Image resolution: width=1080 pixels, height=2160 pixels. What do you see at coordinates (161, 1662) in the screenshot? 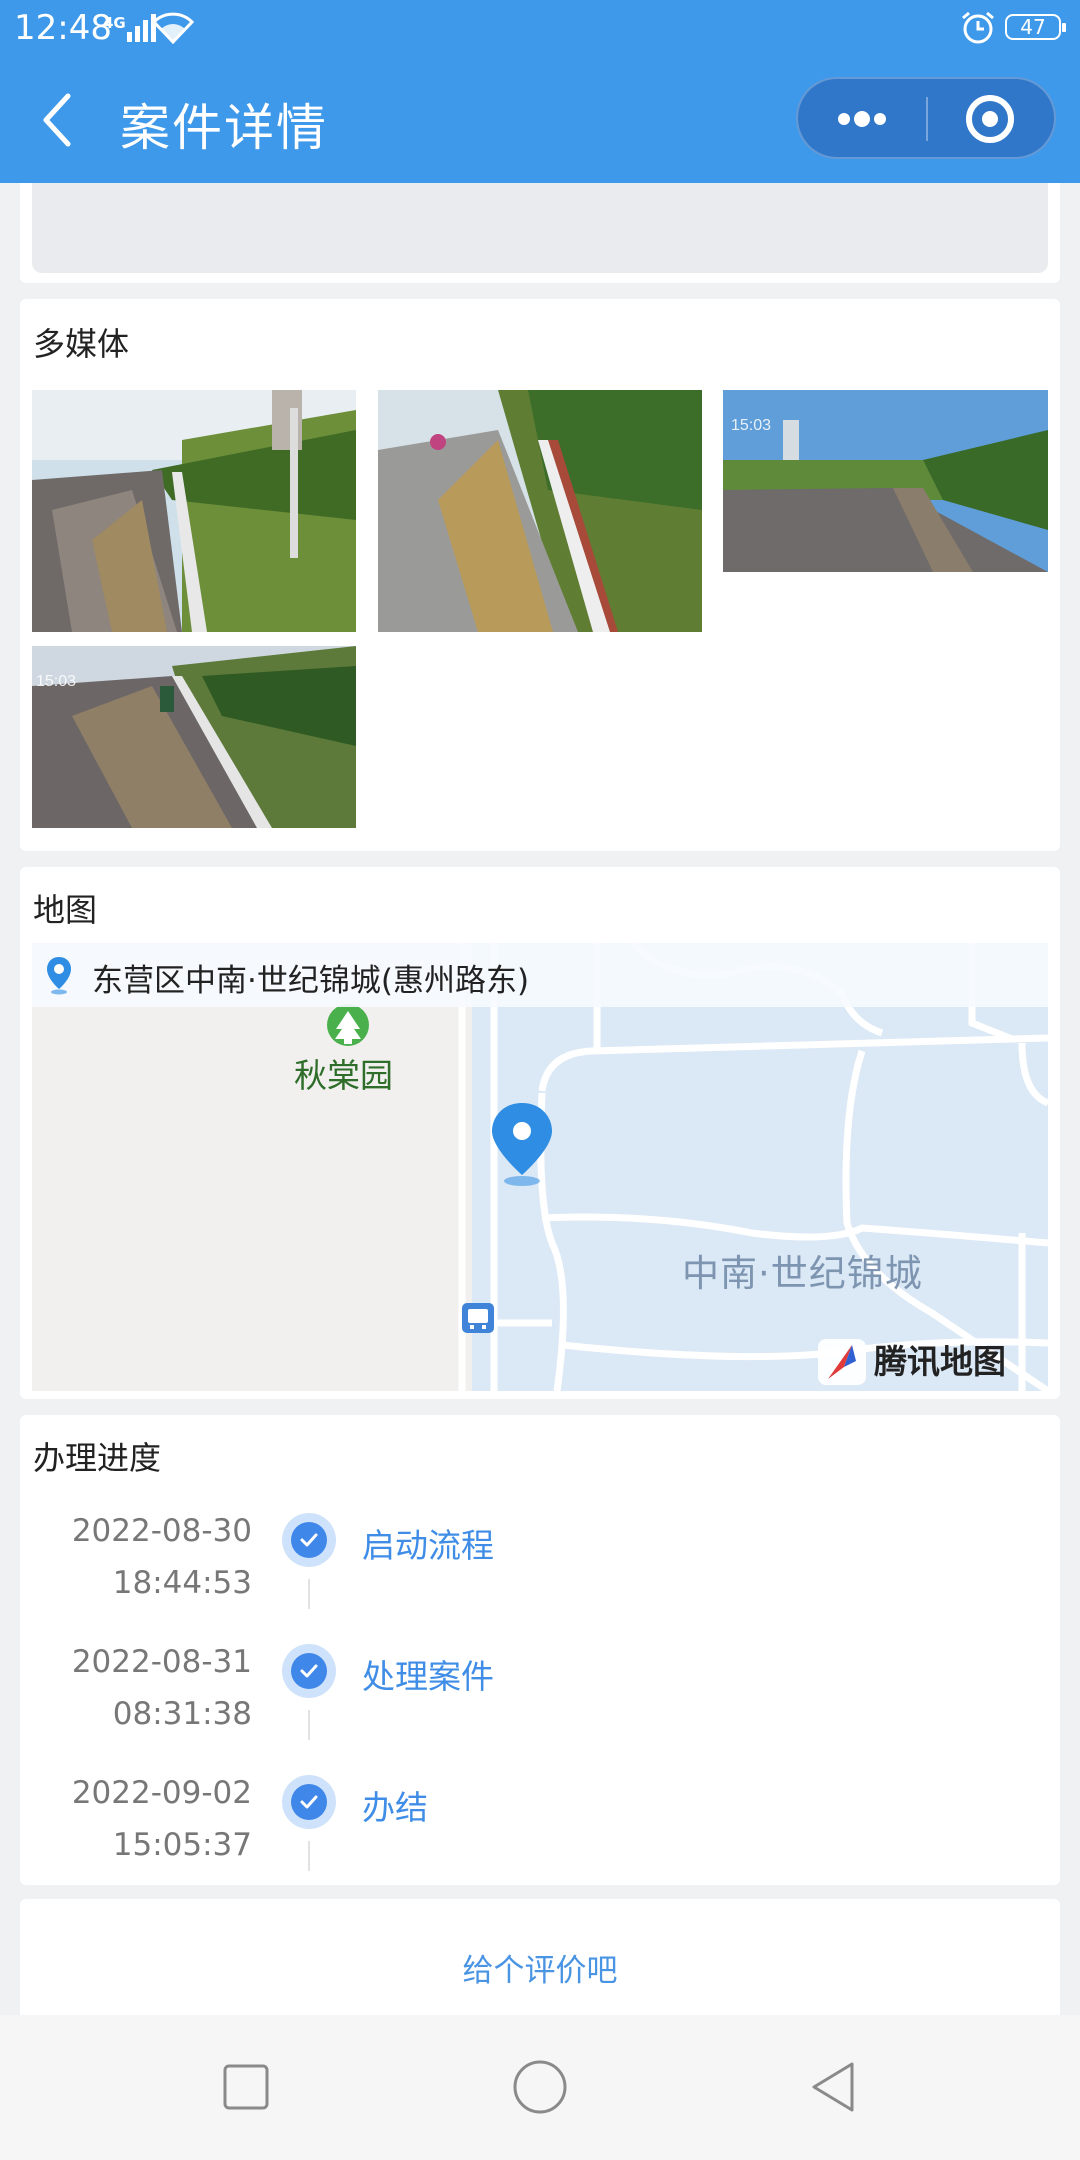
I see `step-date: 2022-08-31` at bounding box center [161, 1662].